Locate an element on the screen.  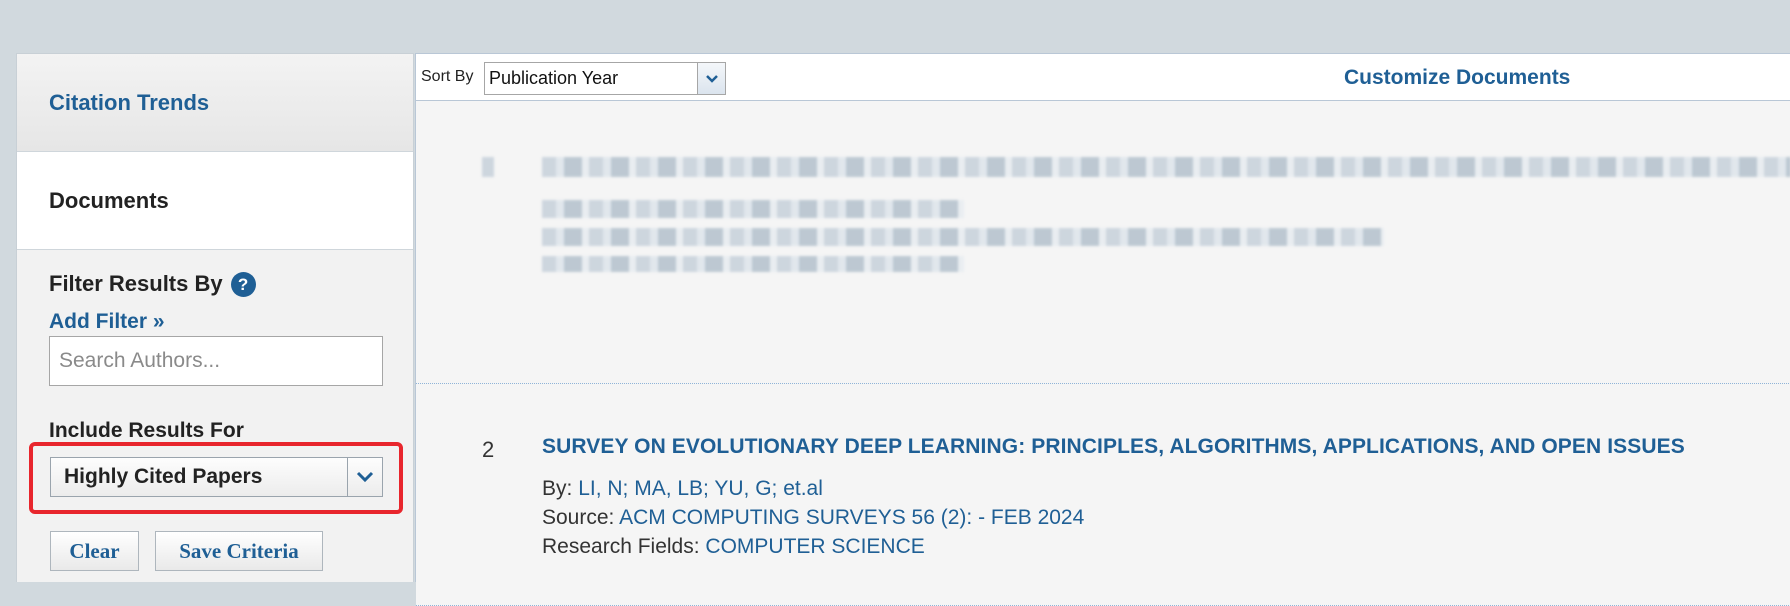
tab-citation-trends: Citation Trends is located at coordinates (215, 103).